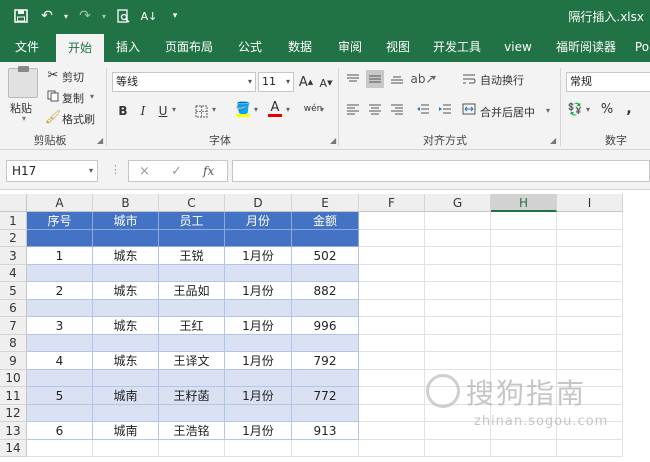 The width and height of the screenshot is (650, 462). I want to click on fill-color-icon: 🪣, so click(243, 109).